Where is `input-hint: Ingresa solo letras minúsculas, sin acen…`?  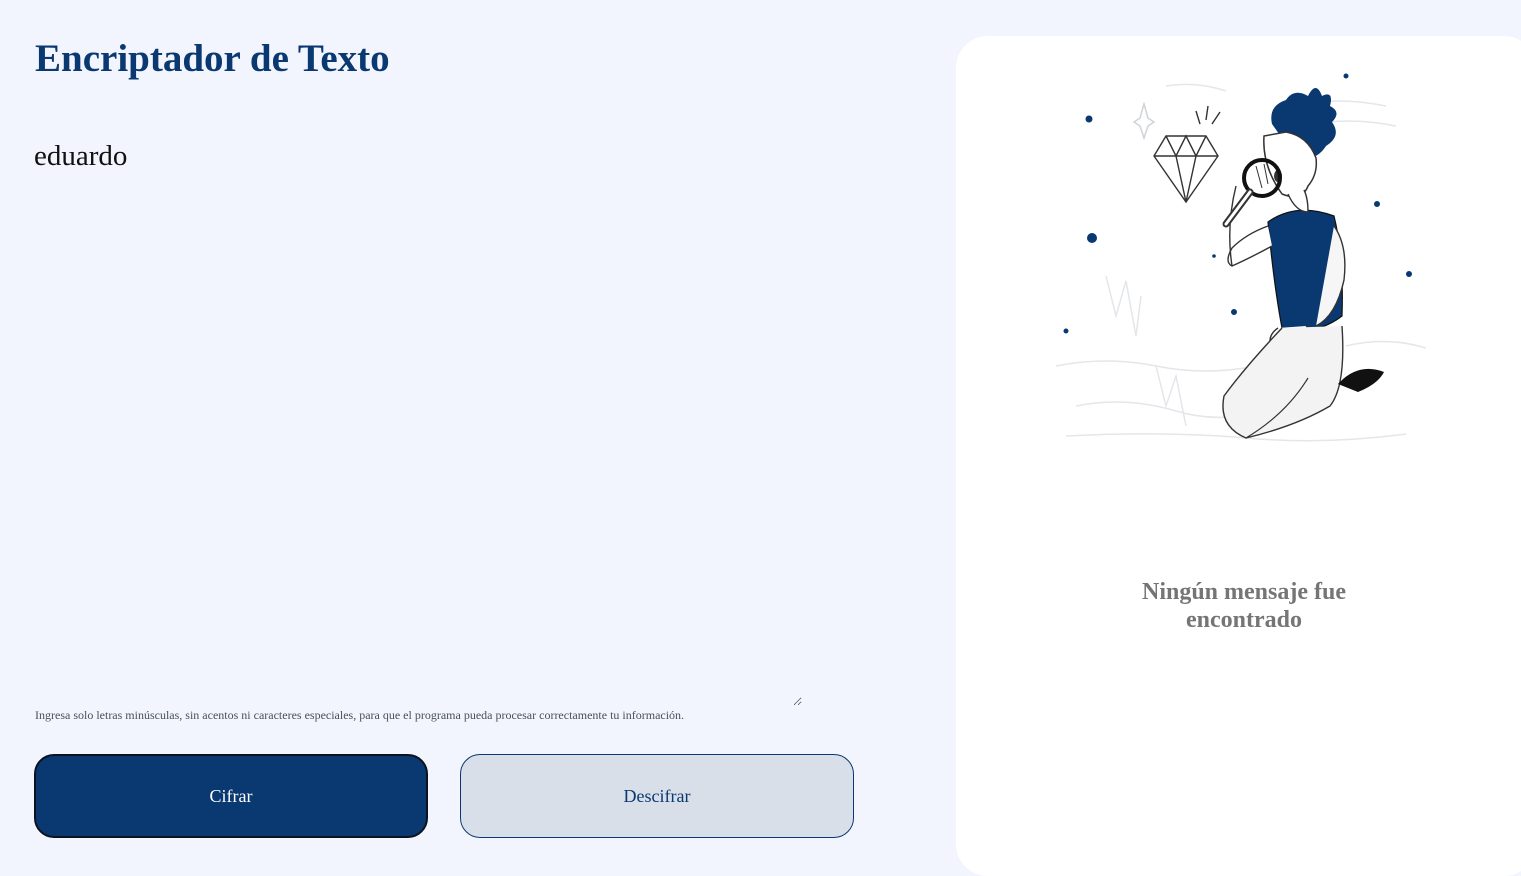 input-hint: Ingresa solo letras minúsculas, sin acen… is located at coordinates (360, 715).